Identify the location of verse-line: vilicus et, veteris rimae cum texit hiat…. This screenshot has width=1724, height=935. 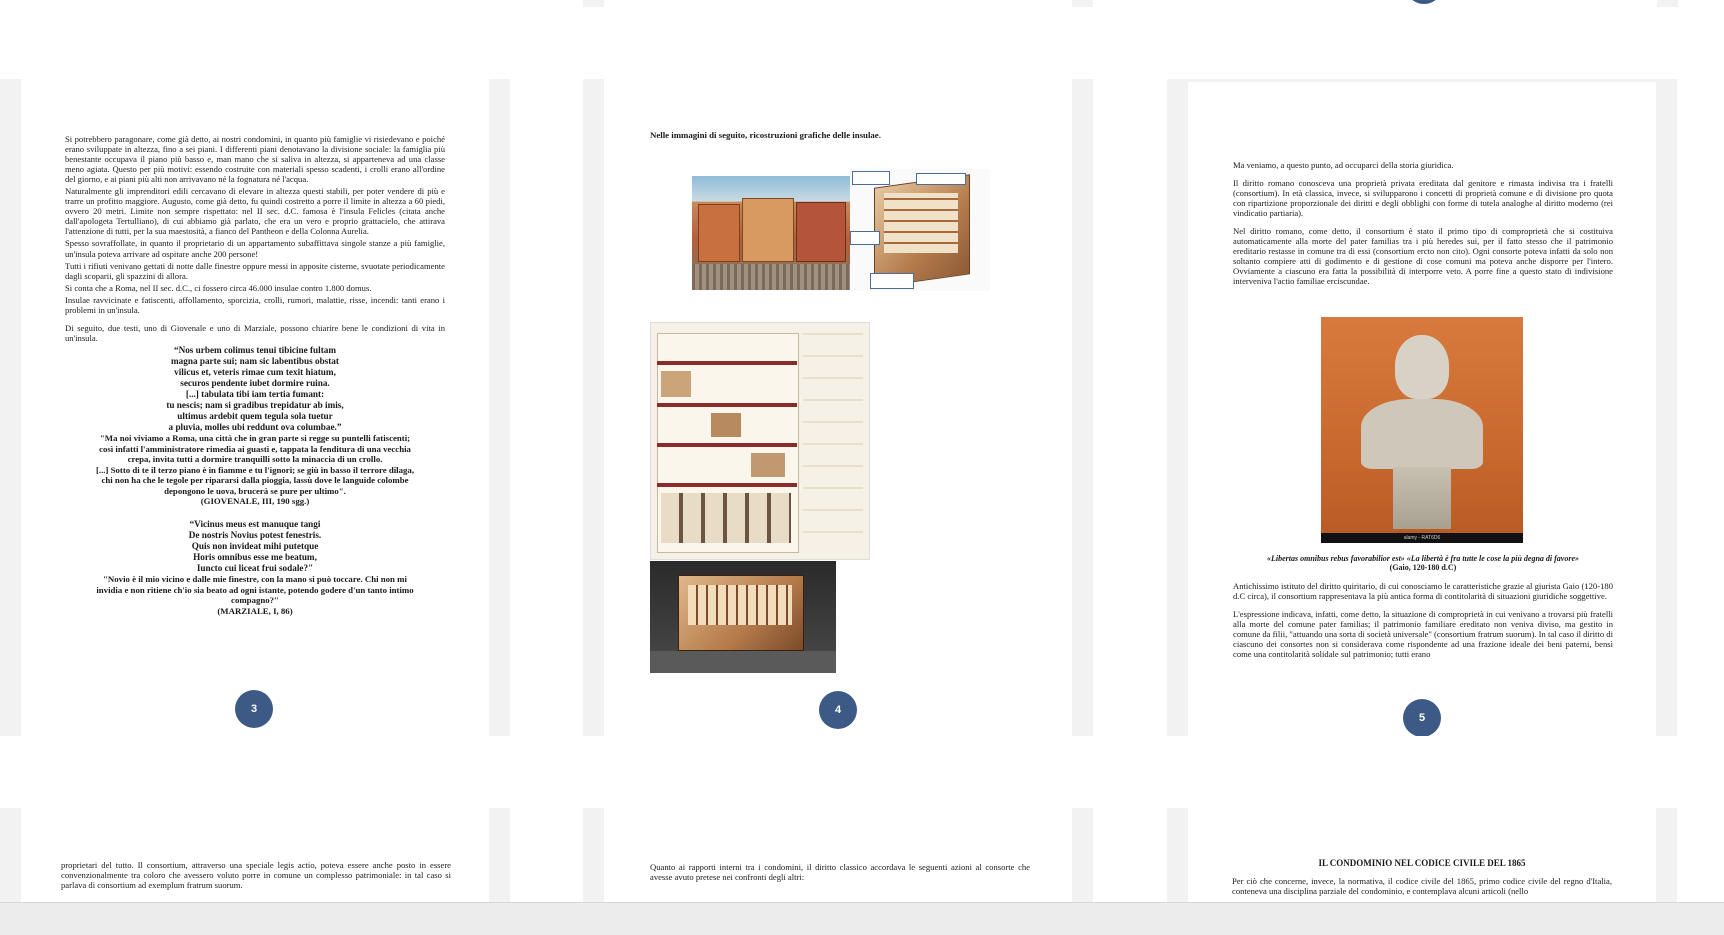
(255, 371).